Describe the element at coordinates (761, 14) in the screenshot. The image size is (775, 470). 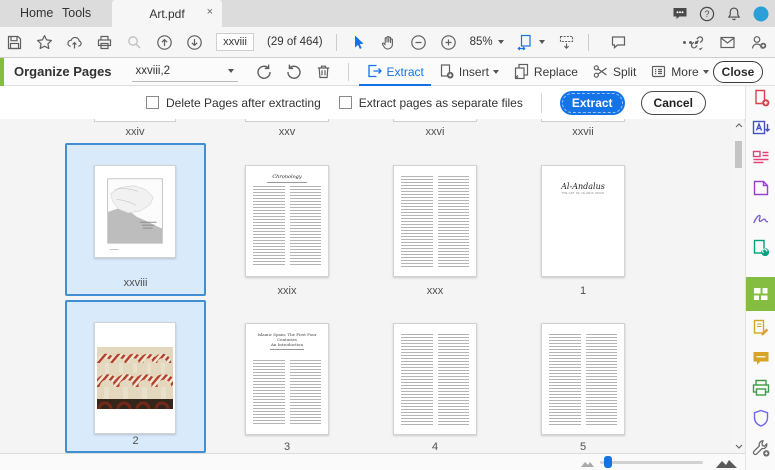
I see `account-avatar` at that location.